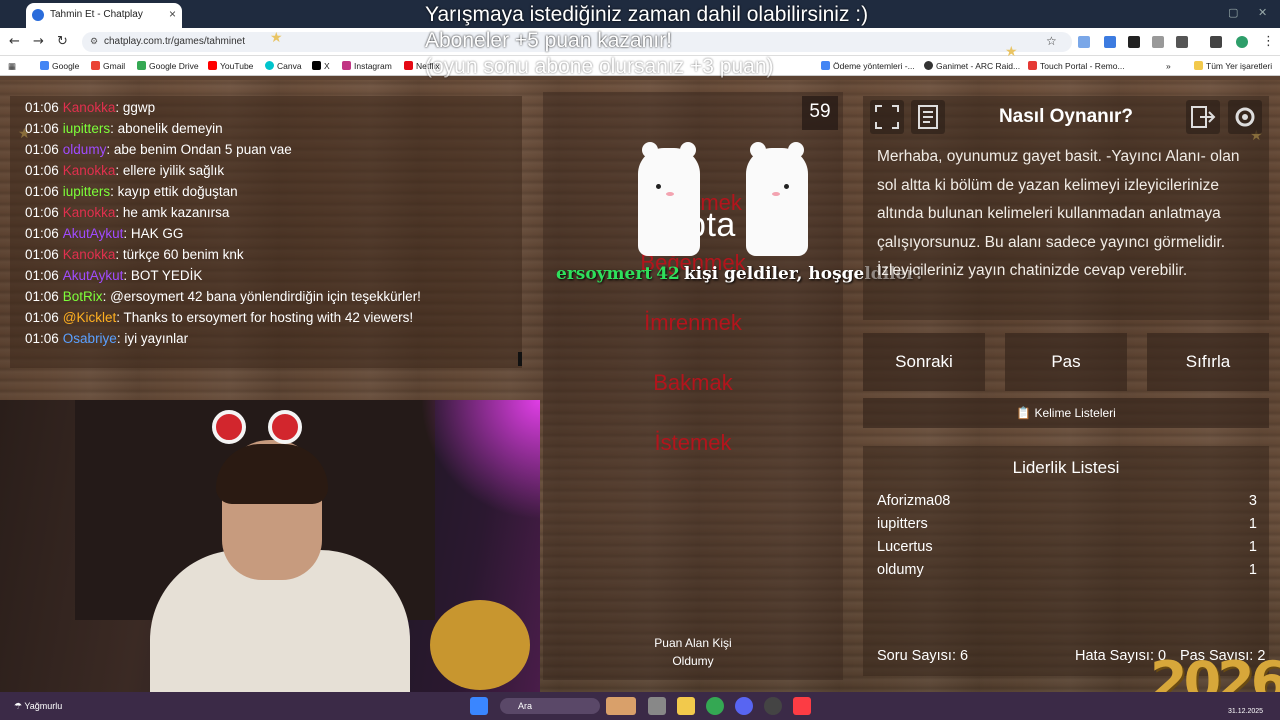  What do you see at coordinates (1067, 547) in the screenshot?
I see `leaderboard-row: Lucertus 1` at bounding box center [1067, 547].